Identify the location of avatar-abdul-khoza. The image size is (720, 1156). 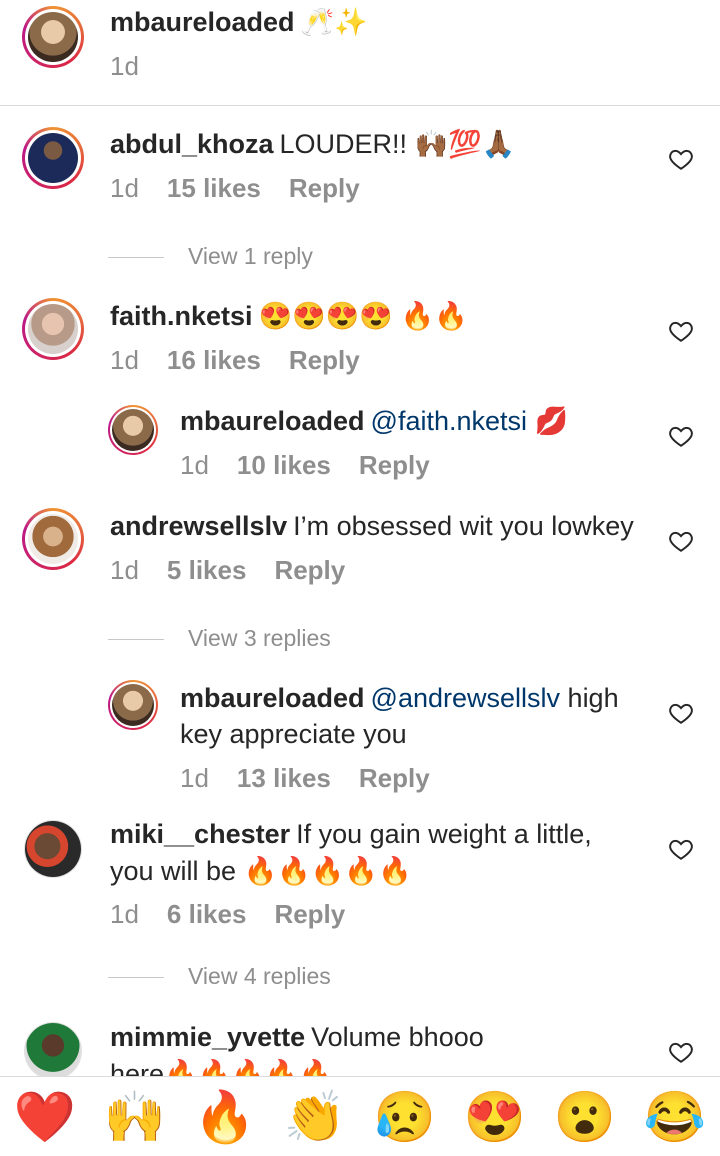
(53, 158).